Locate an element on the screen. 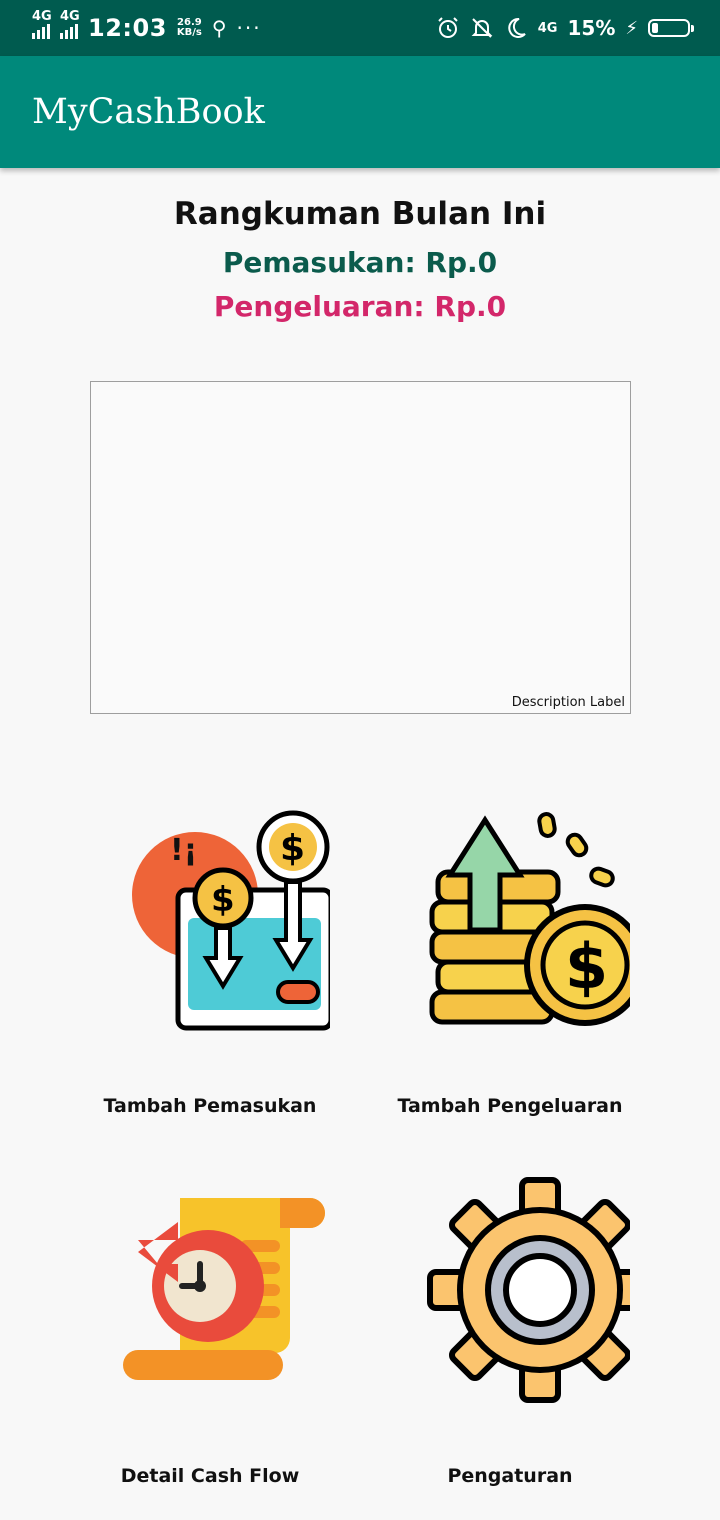 This screenshot has height=1520, width=720. network-speed: 26.9 KB/s is located at coordinates (189, 27).